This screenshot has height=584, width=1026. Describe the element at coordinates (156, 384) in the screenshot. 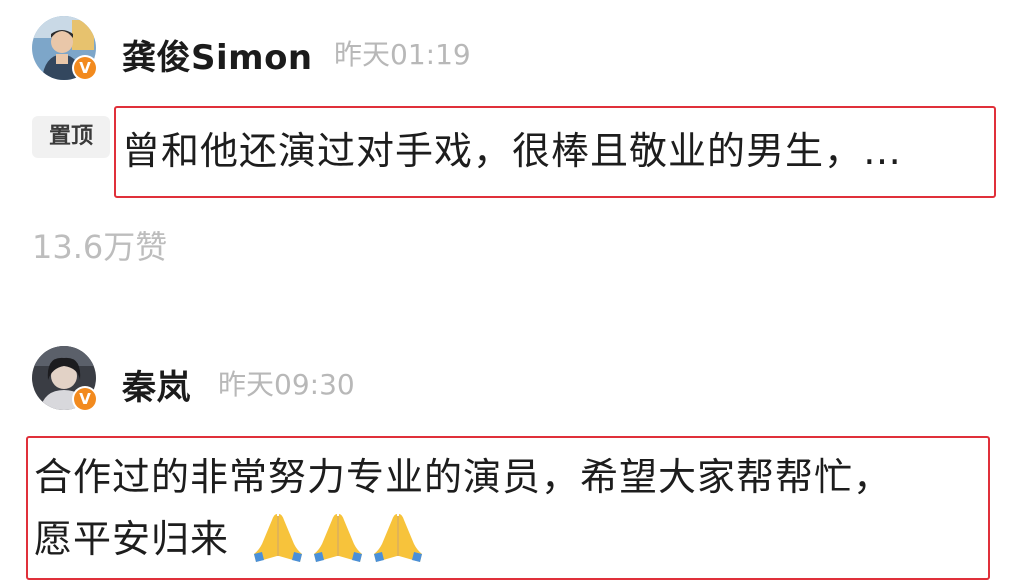

I see `comment-username: 秦岚` at that location.